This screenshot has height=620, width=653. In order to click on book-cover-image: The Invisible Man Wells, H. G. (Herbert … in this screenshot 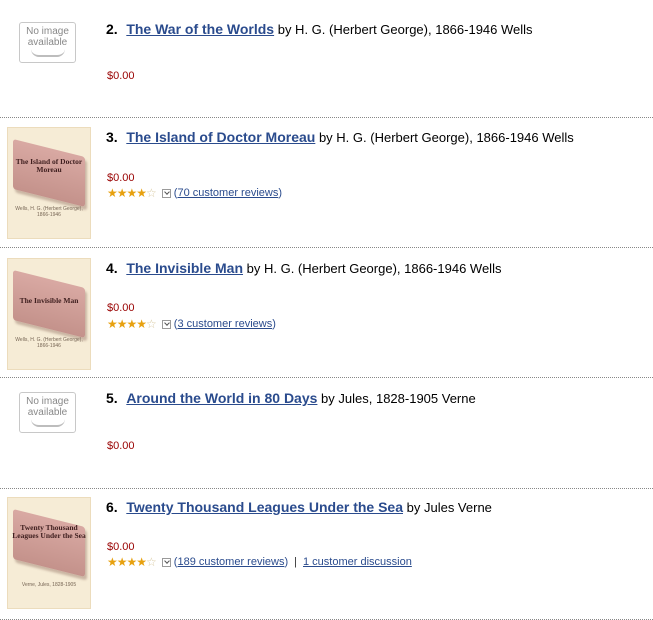, I will do `click(49, 314)`.